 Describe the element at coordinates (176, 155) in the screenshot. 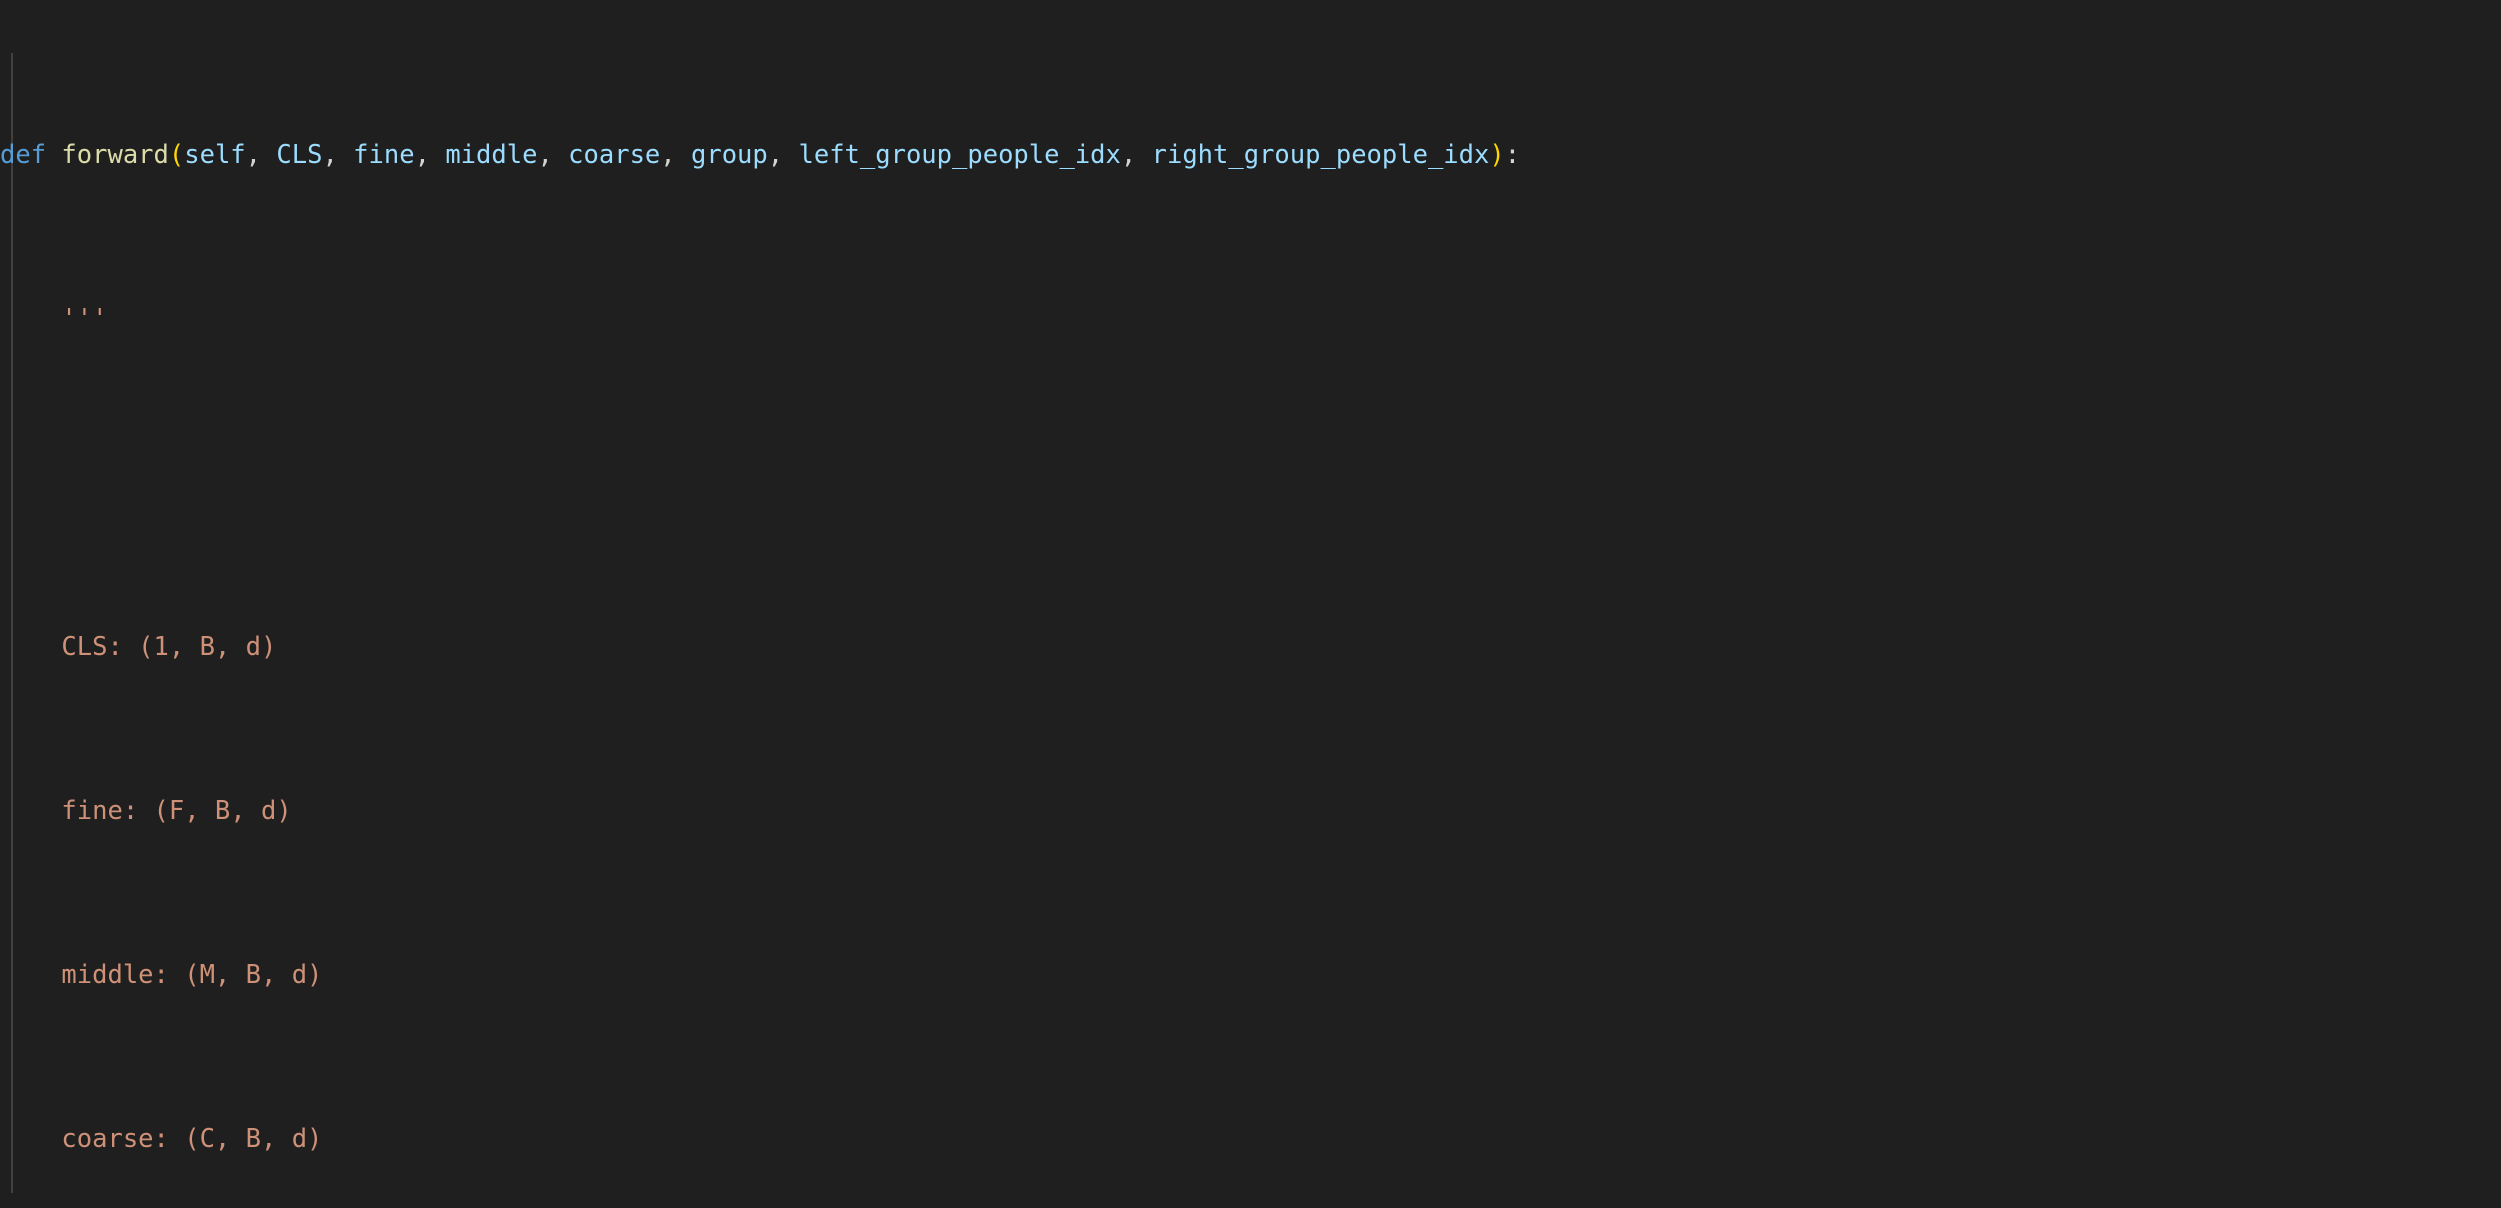

I see `paren-open: (` at that location.